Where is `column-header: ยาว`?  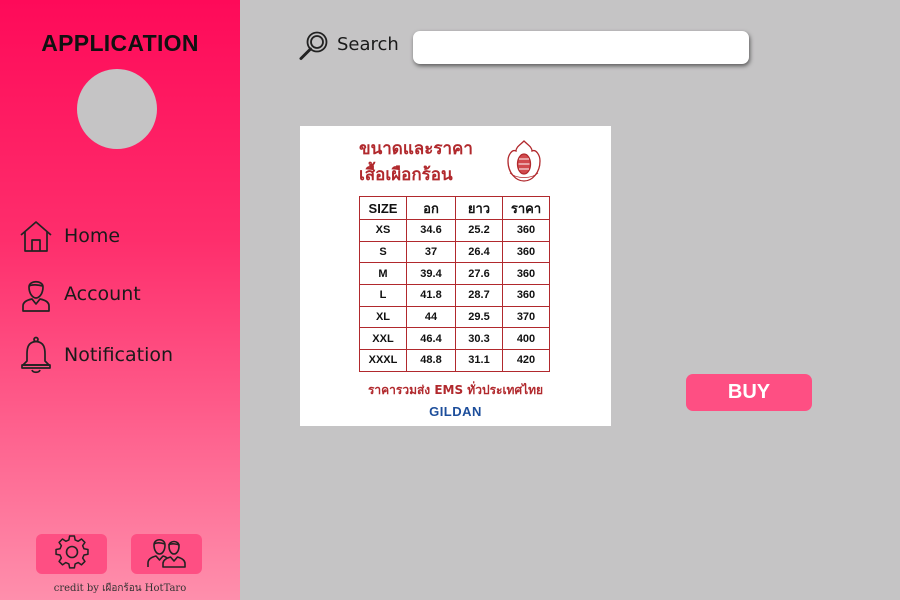
column-header: ยาว is located at coordinates (479, 208).